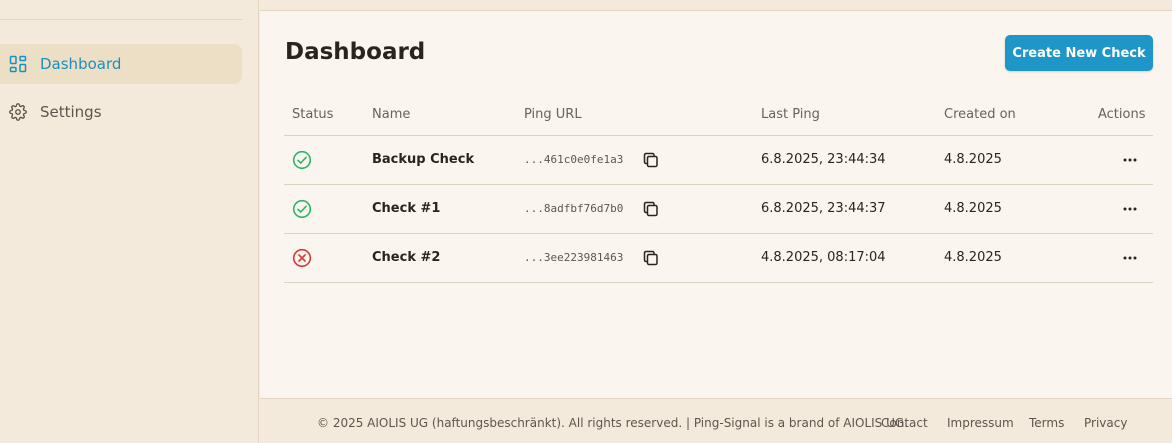  What do you see at coordinates (823, 257) in the screenshot?
I see `last-ping: 4.8.2025, 08:17:04` at bounding box center [823, 257].